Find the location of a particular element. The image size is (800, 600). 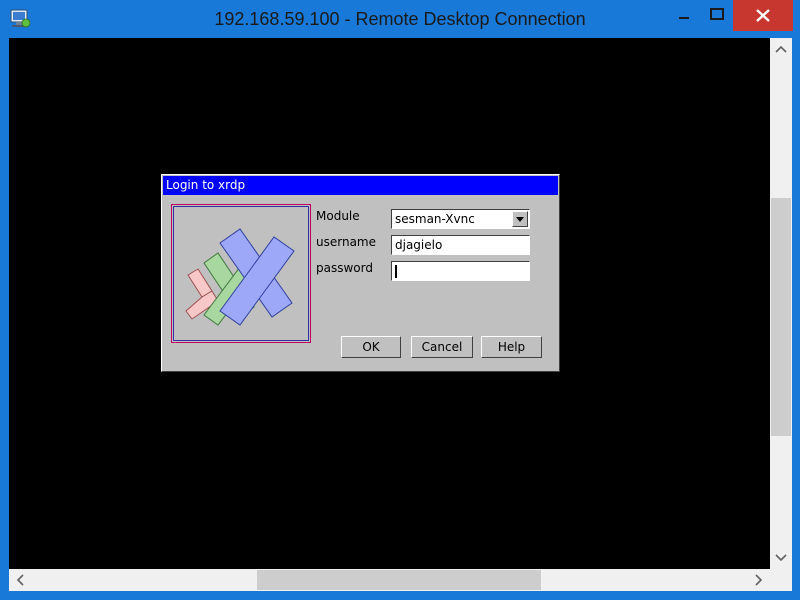

minimize-button is located at coordinates (684, 15).